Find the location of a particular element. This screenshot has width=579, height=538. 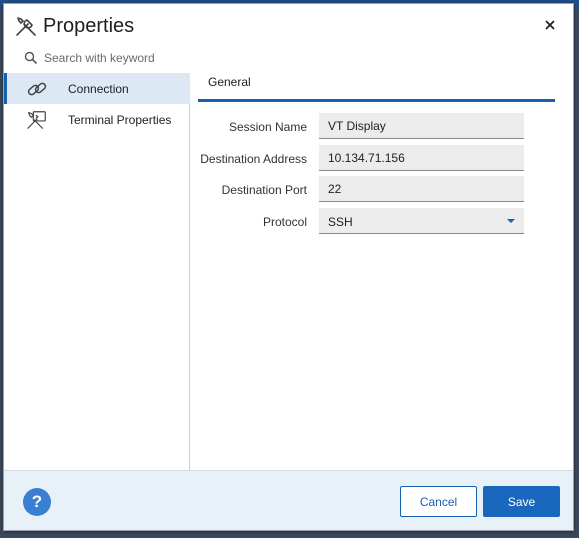

form-row-protocol: Protocol SSH is located at coordinates (376, 221).